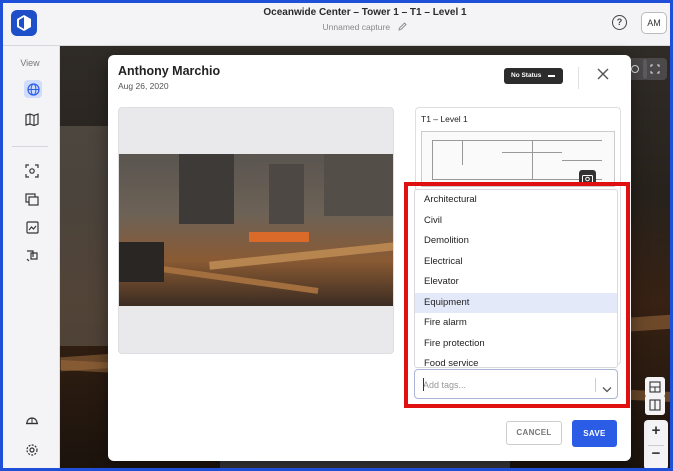  What do you see at coordinates (30, 146) in the screenshot?
I see `sidebar-divider` at bounding box center [30, 146].